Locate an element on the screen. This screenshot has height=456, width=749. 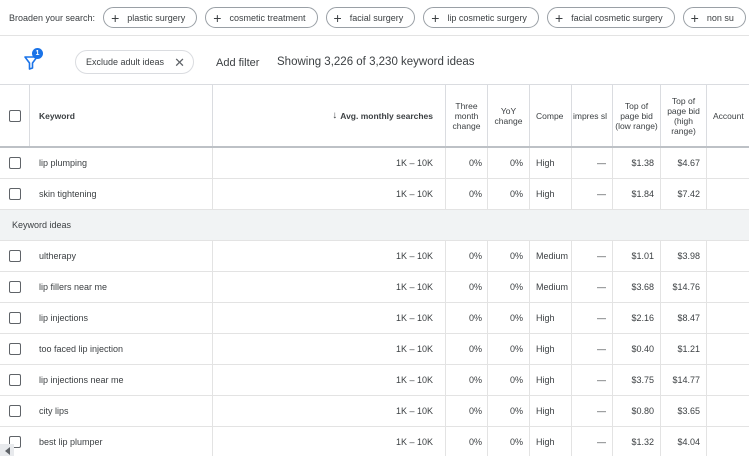
header-account-status: Account is located at coordinates (728, 115).